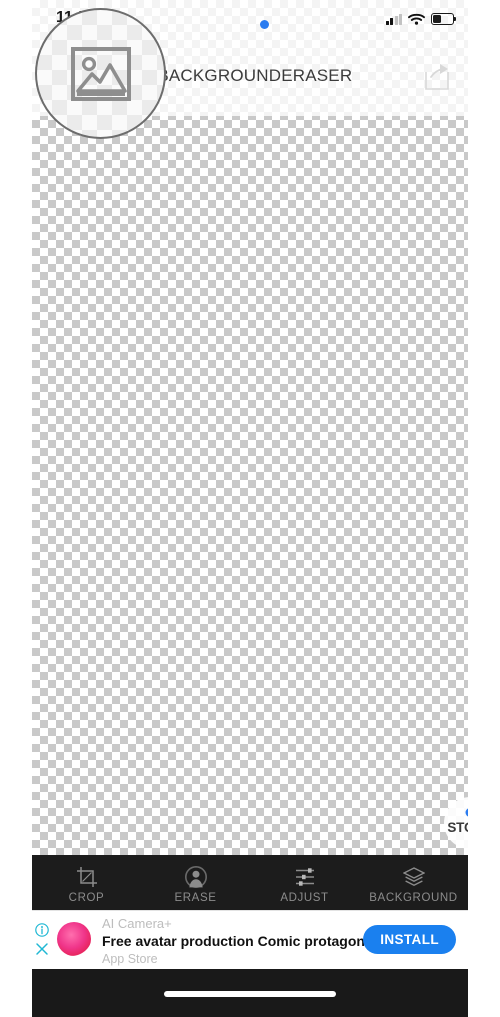 The height and width of the screenshot is (1017, 500). Describe the element at coordinates (466, 812) in the screenshot. I see `blue-dot-badge-icon` at that location.